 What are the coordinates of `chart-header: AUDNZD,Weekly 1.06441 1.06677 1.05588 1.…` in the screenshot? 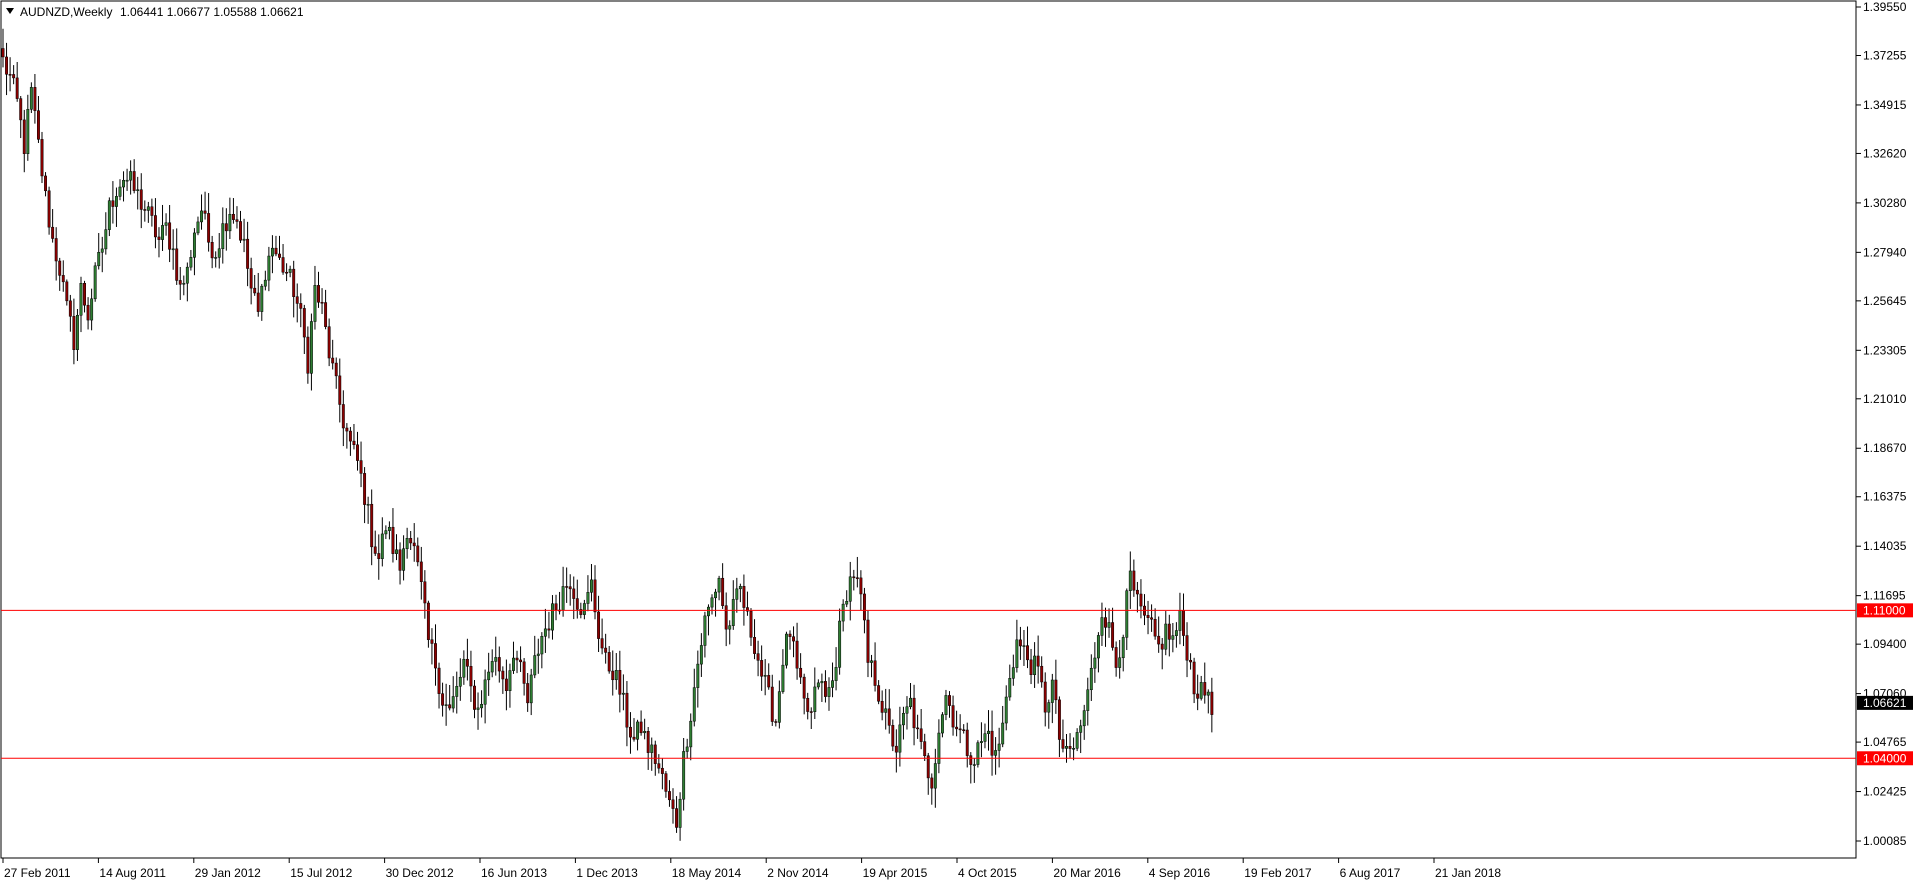 It's located at (155, 12).